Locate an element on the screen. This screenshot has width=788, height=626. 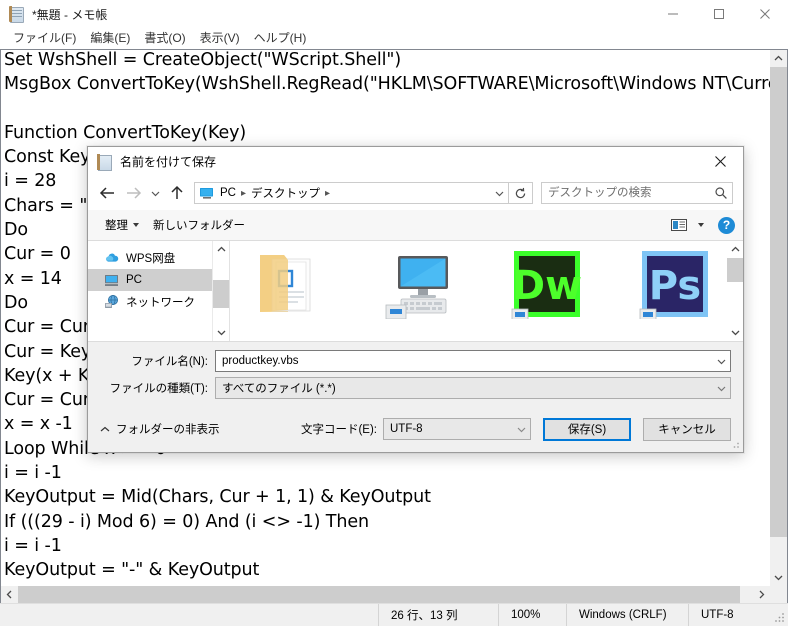
dialog-close-button is located at coordinates (720, 161).